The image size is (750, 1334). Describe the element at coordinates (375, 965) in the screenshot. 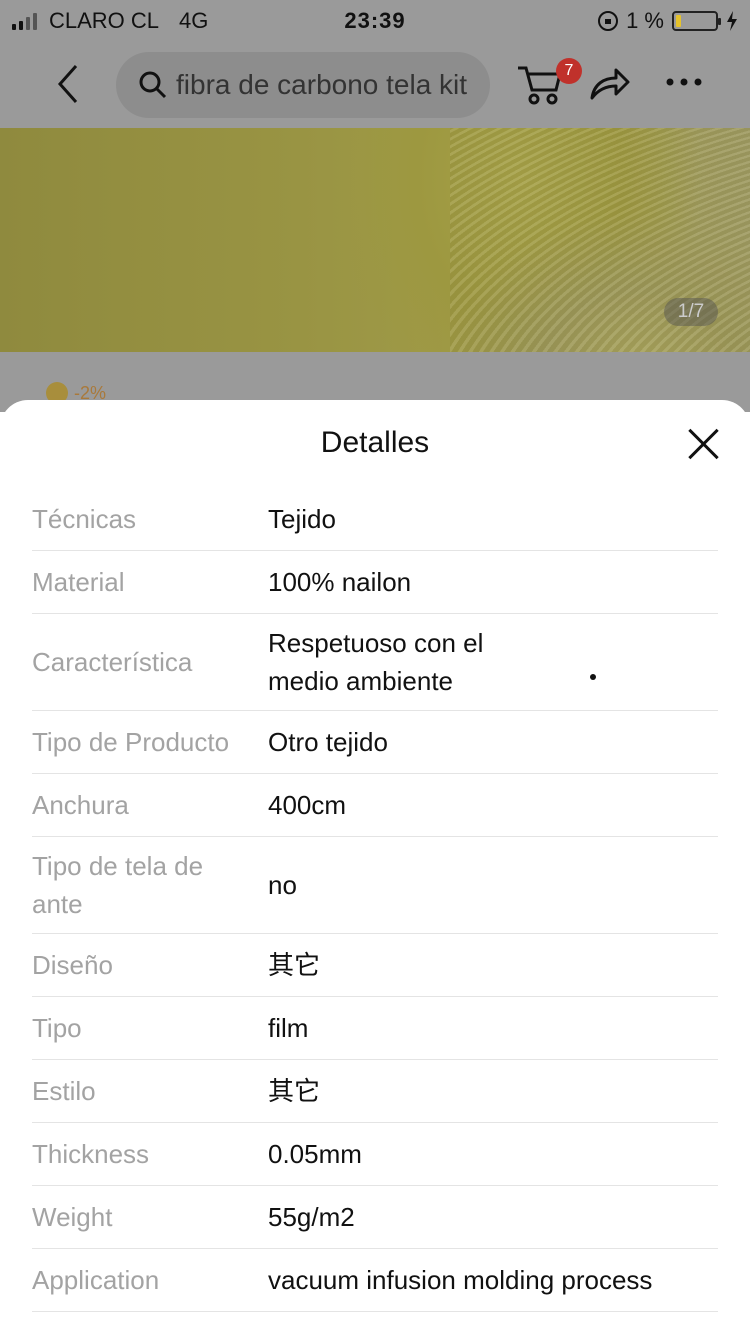

I see `detail-row: Diseño 其它` at that location.